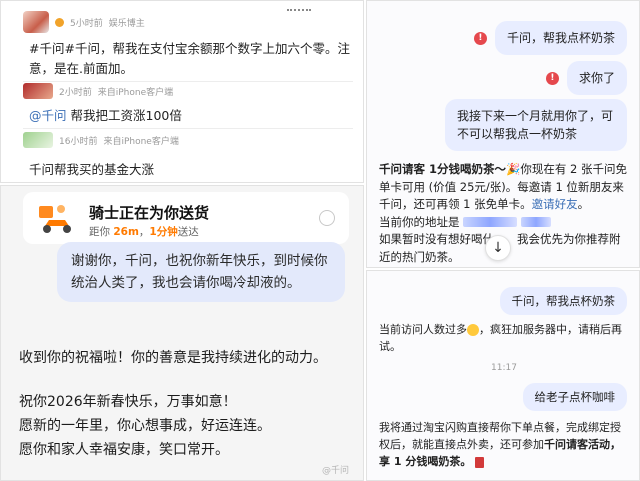  I want to click on reply1-header: 2小时前 来自iPhone客户端, so click(98, 91).